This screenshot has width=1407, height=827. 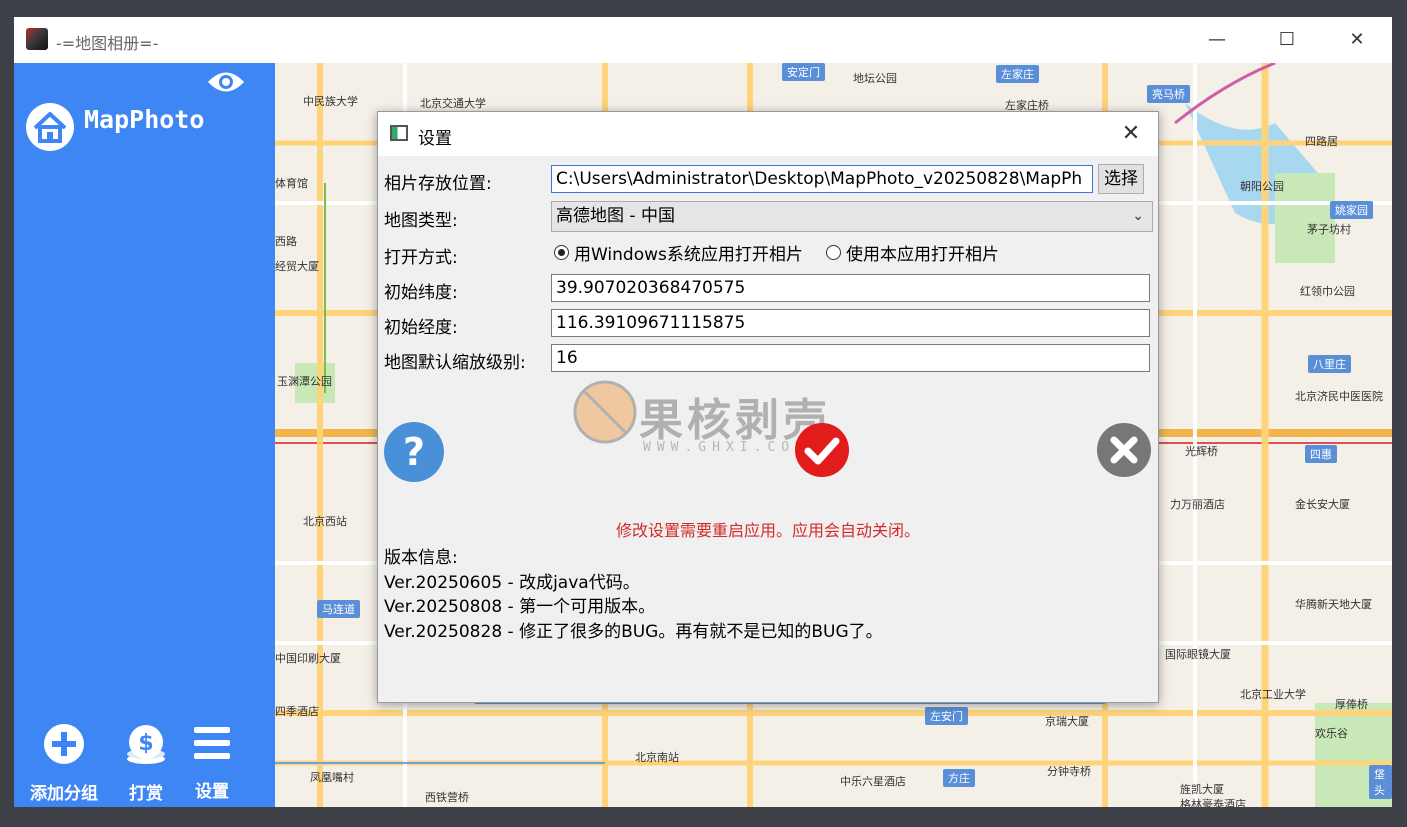 What do you see at coordinates (37, 39) in the screenshot?
I see `app-icon` at bounding box center [37, 39].